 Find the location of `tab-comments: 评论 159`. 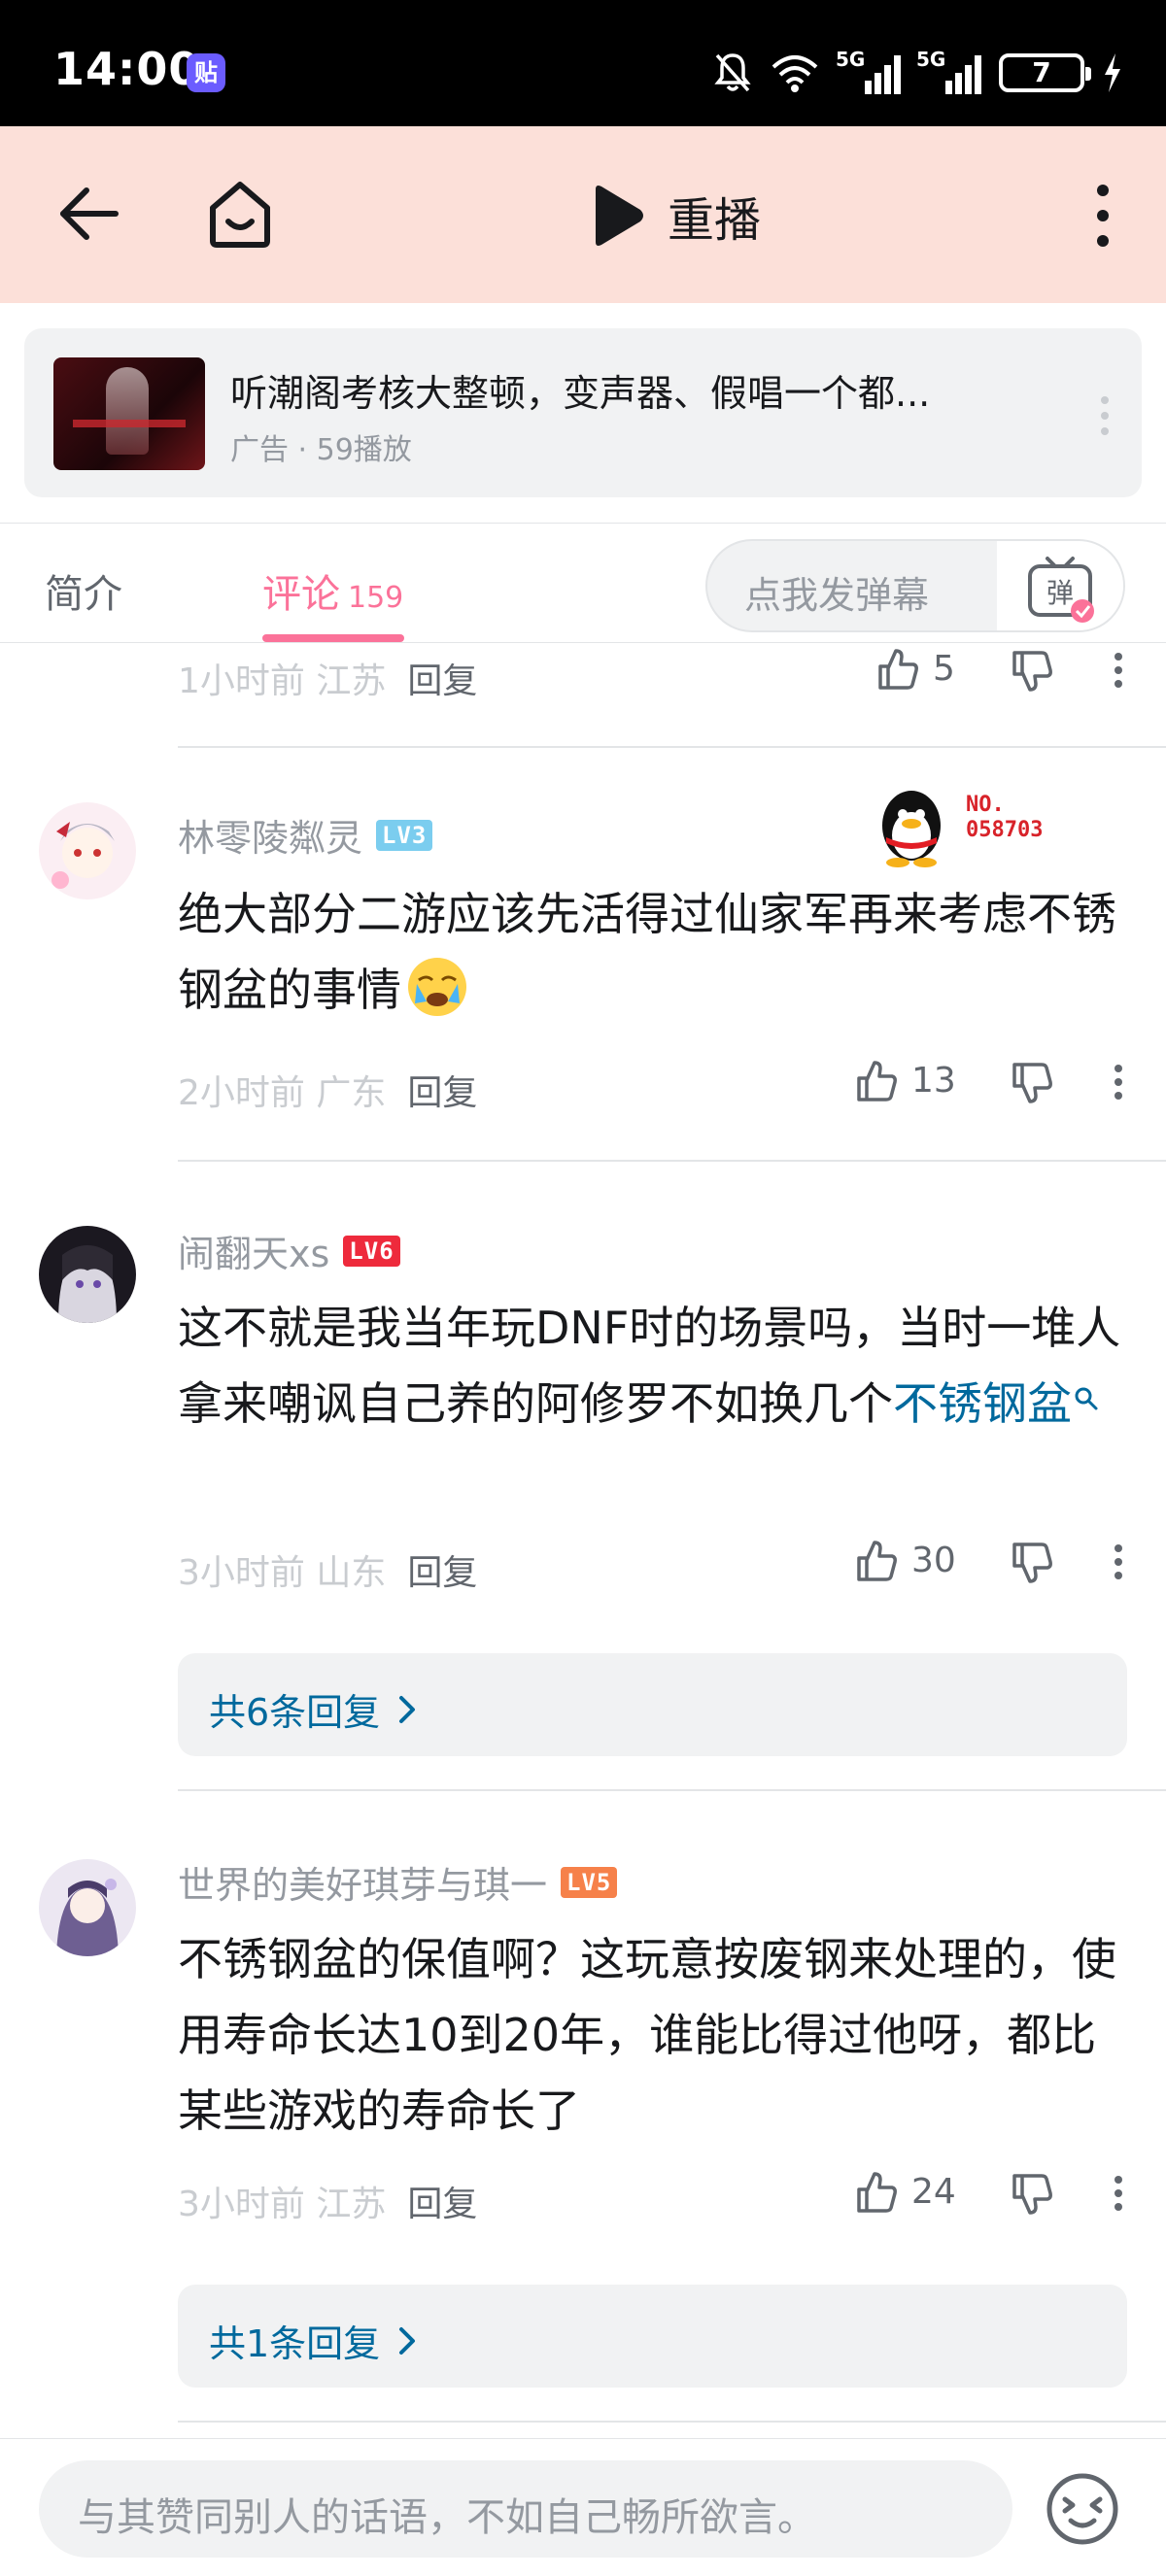

tab-comments: 评论 159 is located at coordinates (332, 590).